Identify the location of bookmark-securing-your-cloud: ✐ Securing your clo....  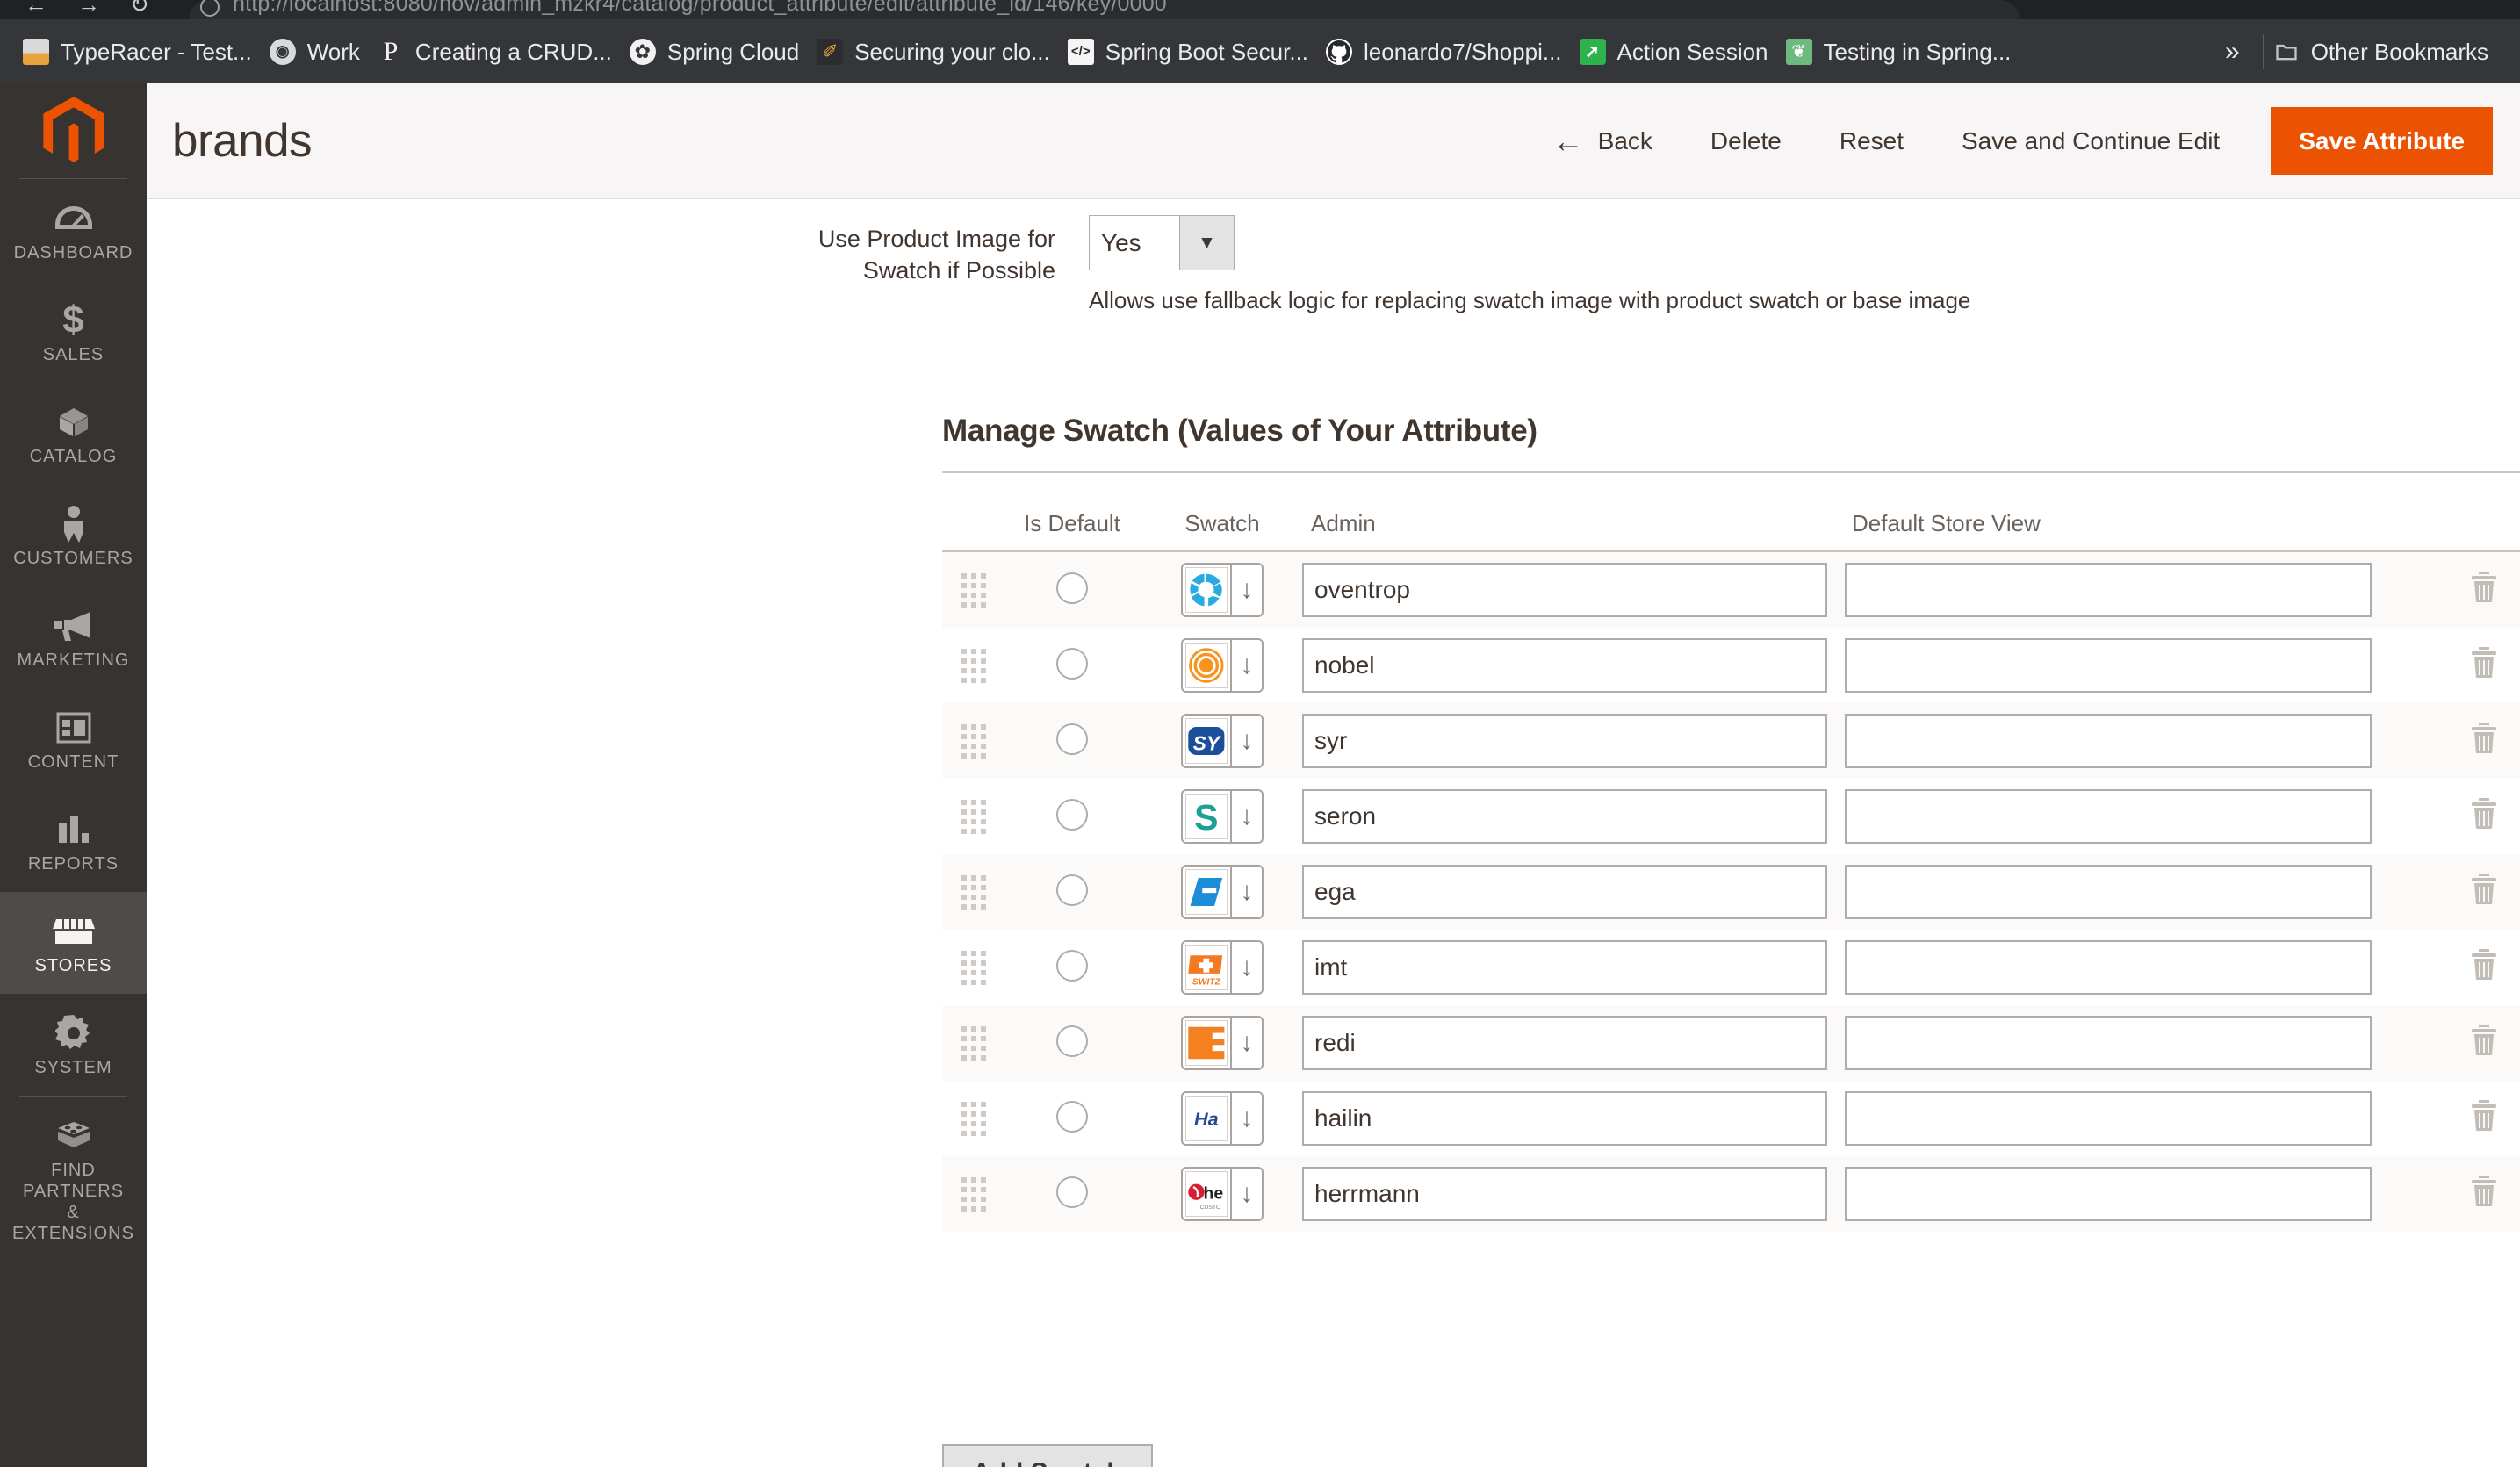
(938, 51).